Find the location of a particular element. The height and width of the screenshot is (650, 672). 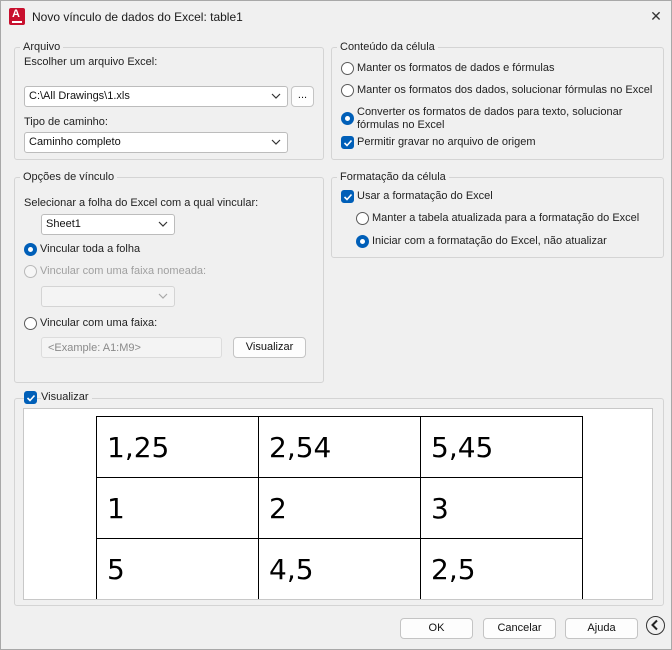

range-input: <Example: A1:M9> is located at coordinates (131, 347).